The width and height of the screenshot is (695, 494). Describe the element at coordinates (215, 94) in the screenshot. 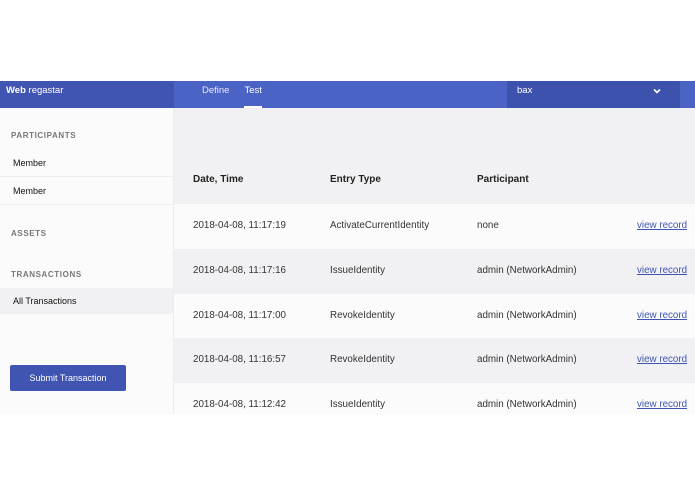

I see `tab-define: Define` at that location.